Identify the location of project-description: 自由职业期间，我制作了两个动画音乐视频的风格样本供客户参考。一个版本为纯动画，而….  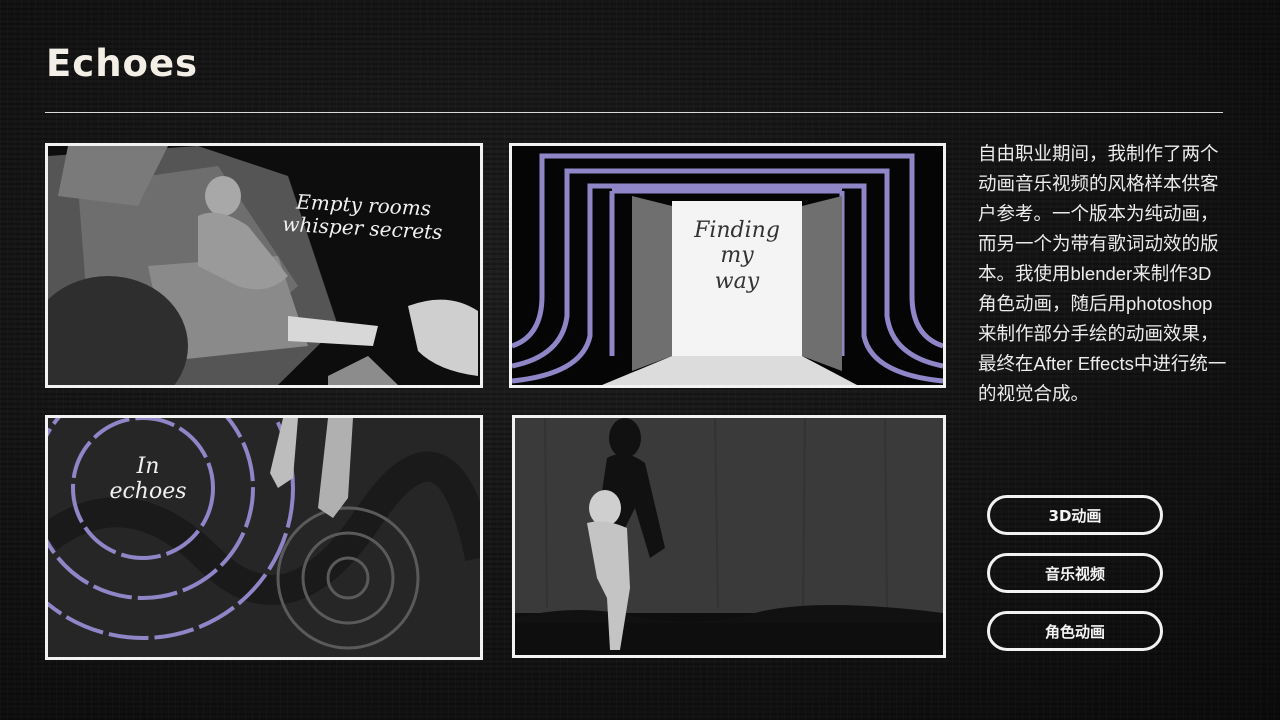
(1102, 273).